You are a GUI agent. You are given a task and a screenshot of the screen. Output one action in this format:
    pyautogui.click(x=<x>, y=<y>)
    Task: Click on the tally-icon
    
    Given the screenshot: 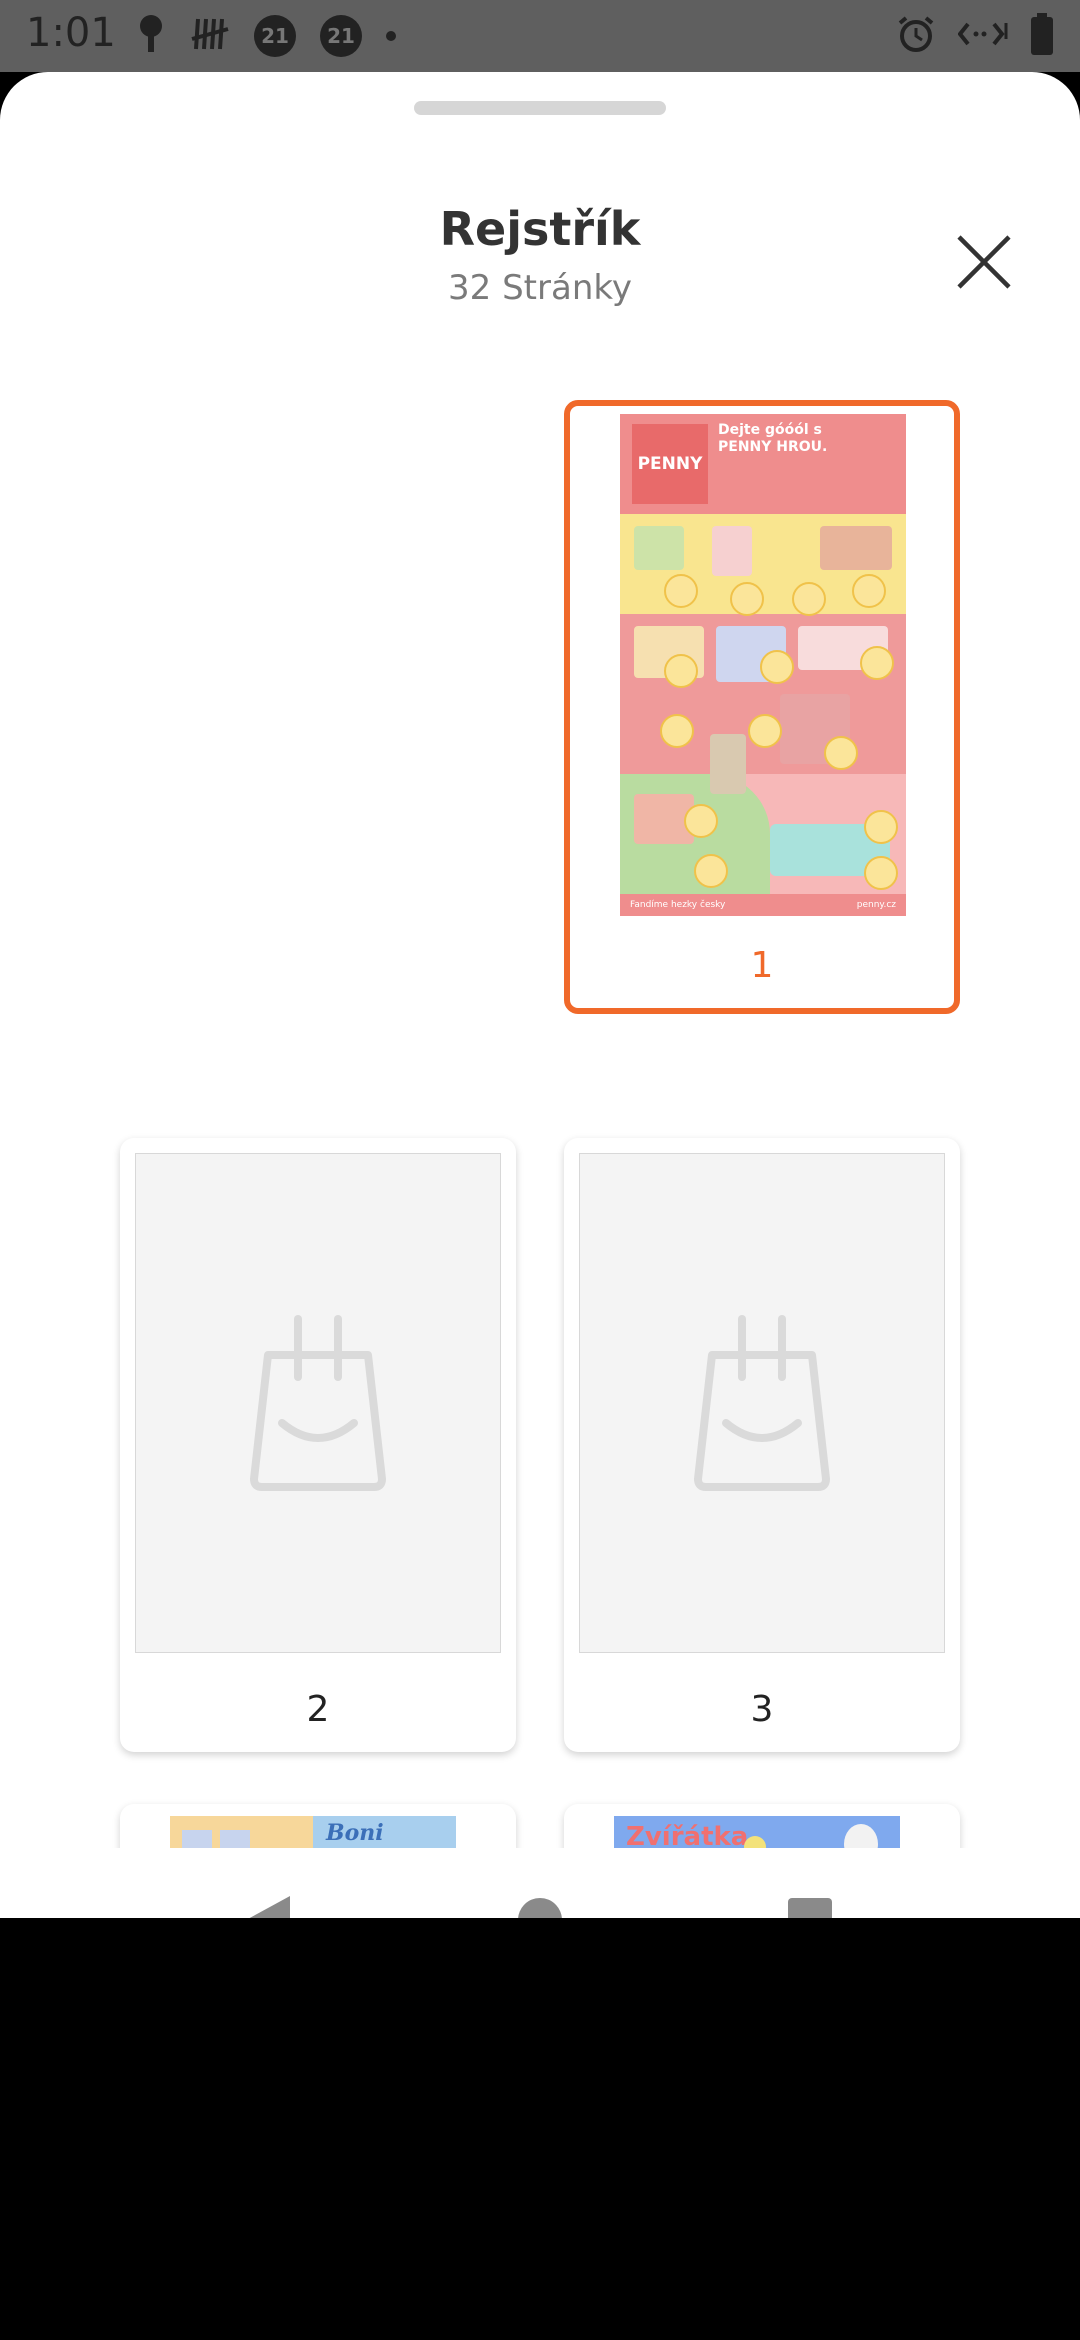 What is the action you would take?
    pyautogui.click(x=210, y=36)
    